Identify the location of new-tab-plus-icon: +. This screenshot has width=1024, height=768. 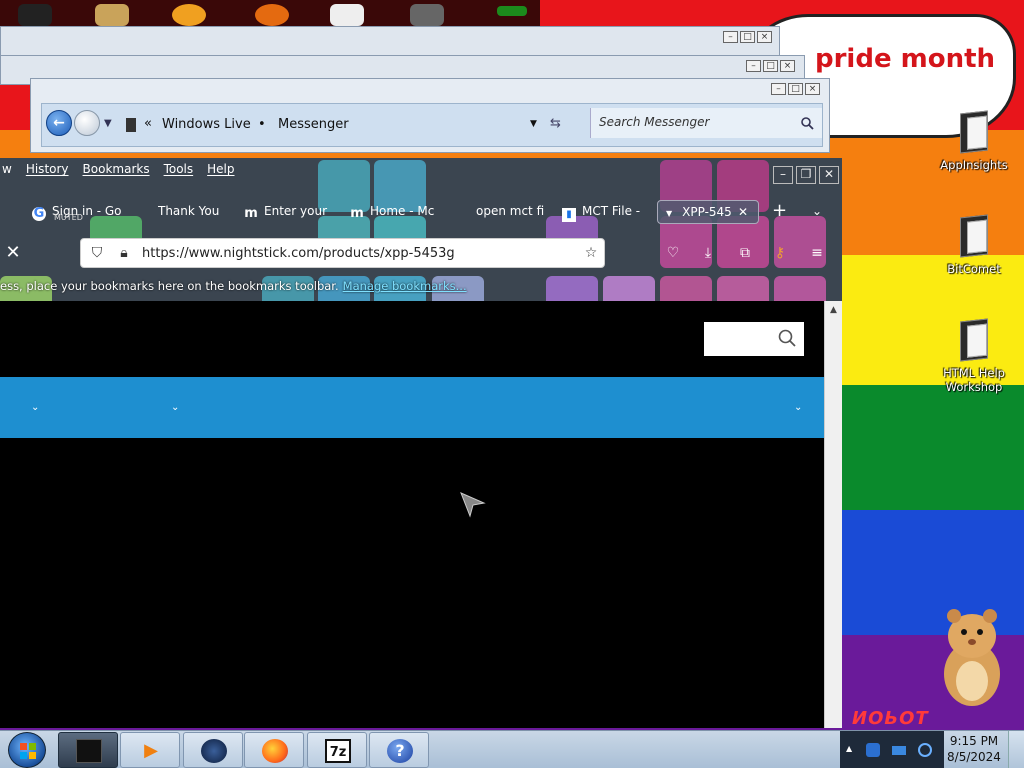
(782, 212).